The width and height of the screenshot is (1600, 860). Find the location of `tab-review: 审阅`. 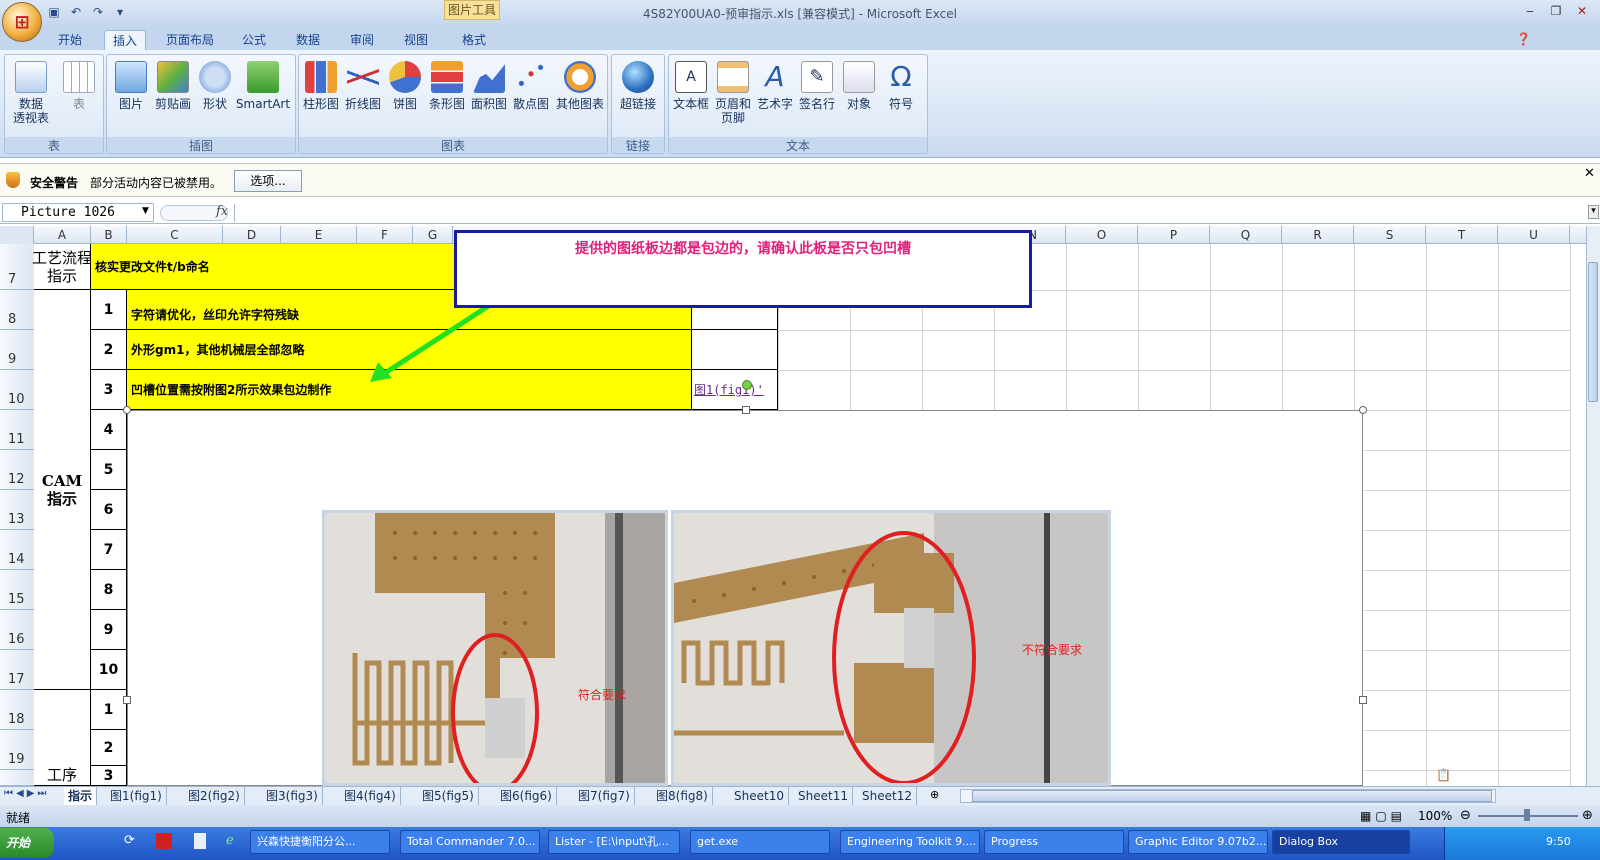

tab-review: 审阅 is located at coordinates (362, 40).